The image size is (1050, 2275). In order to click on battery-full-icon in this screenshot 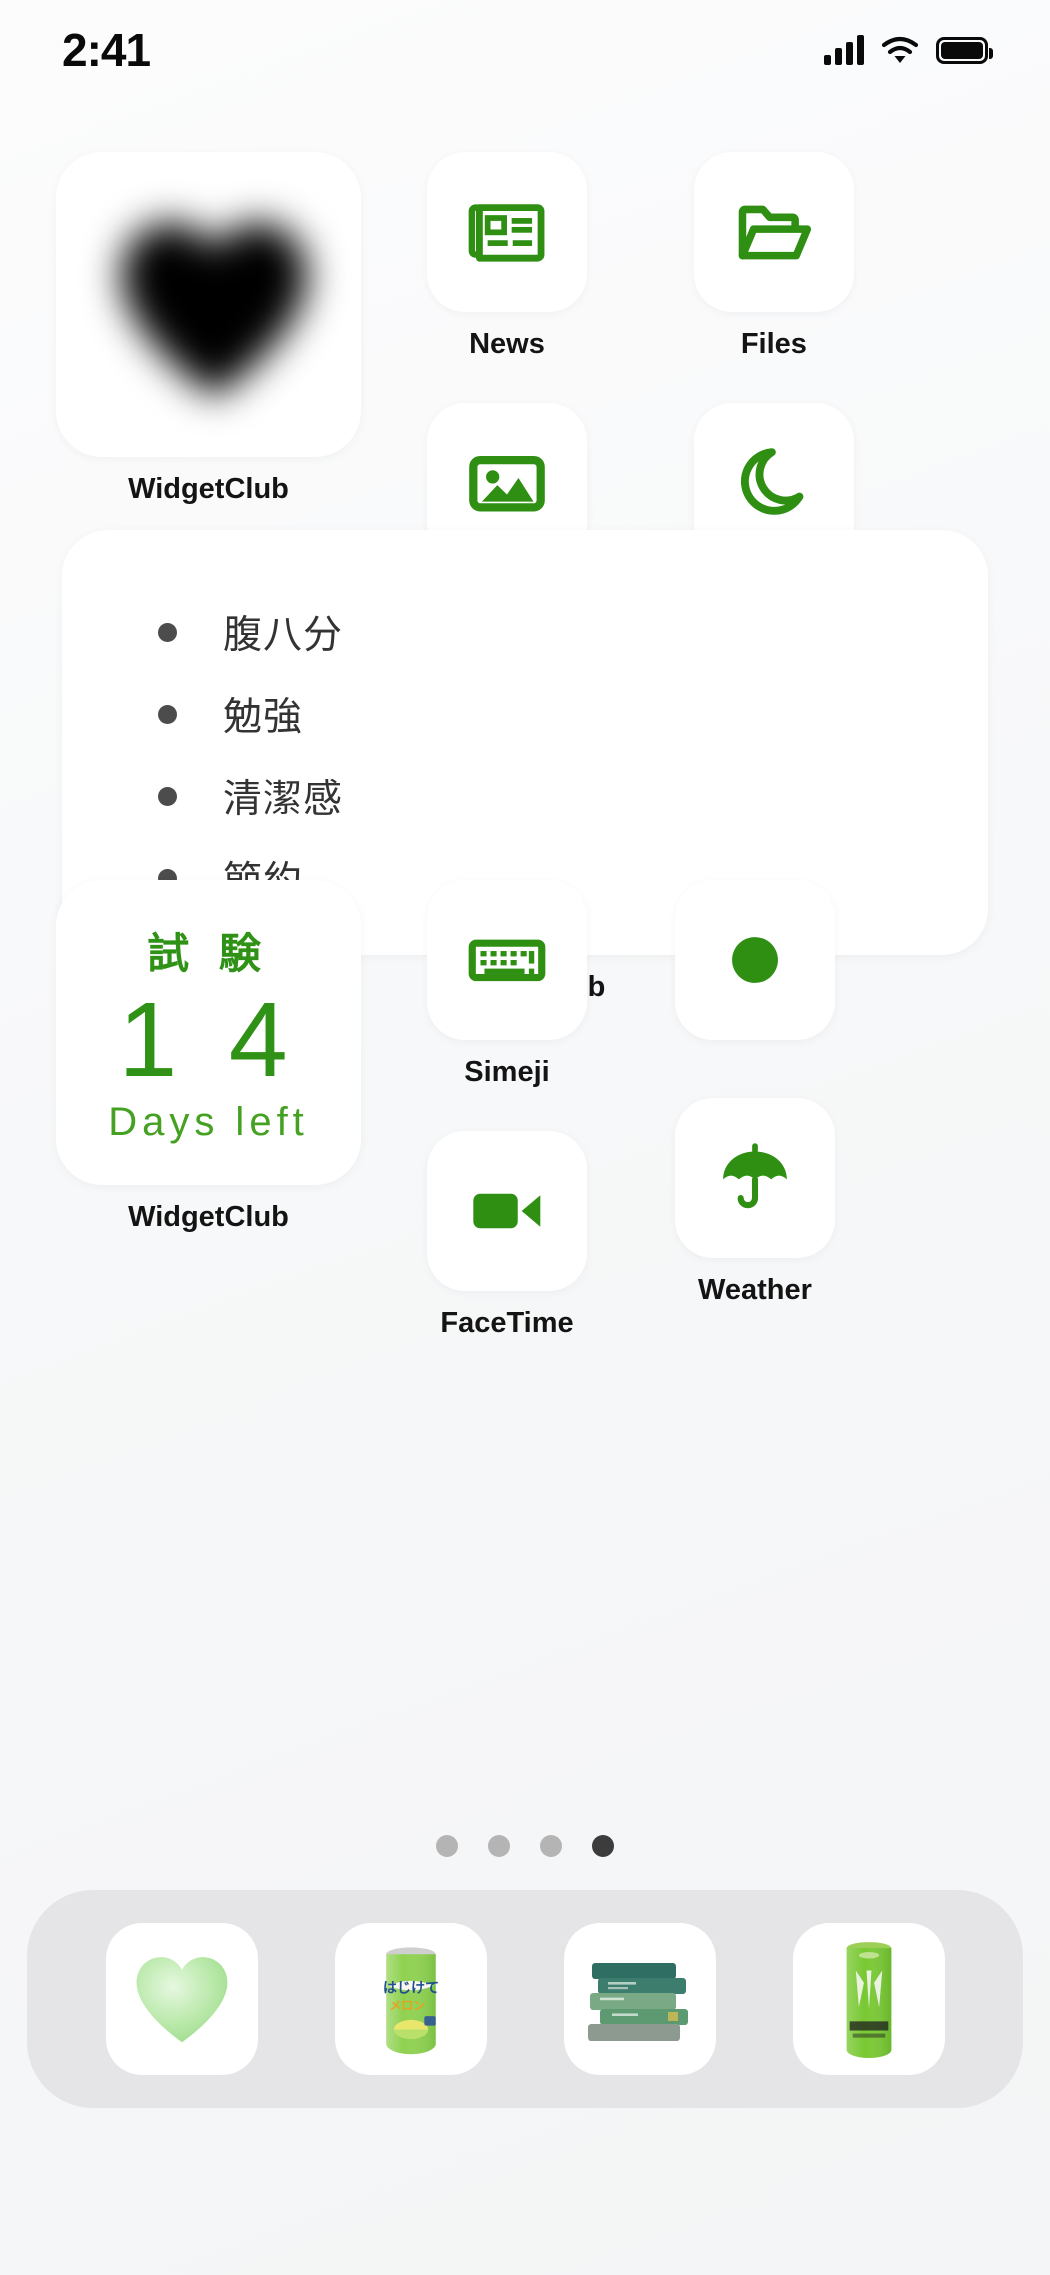, I will do `click(964, 50)`.